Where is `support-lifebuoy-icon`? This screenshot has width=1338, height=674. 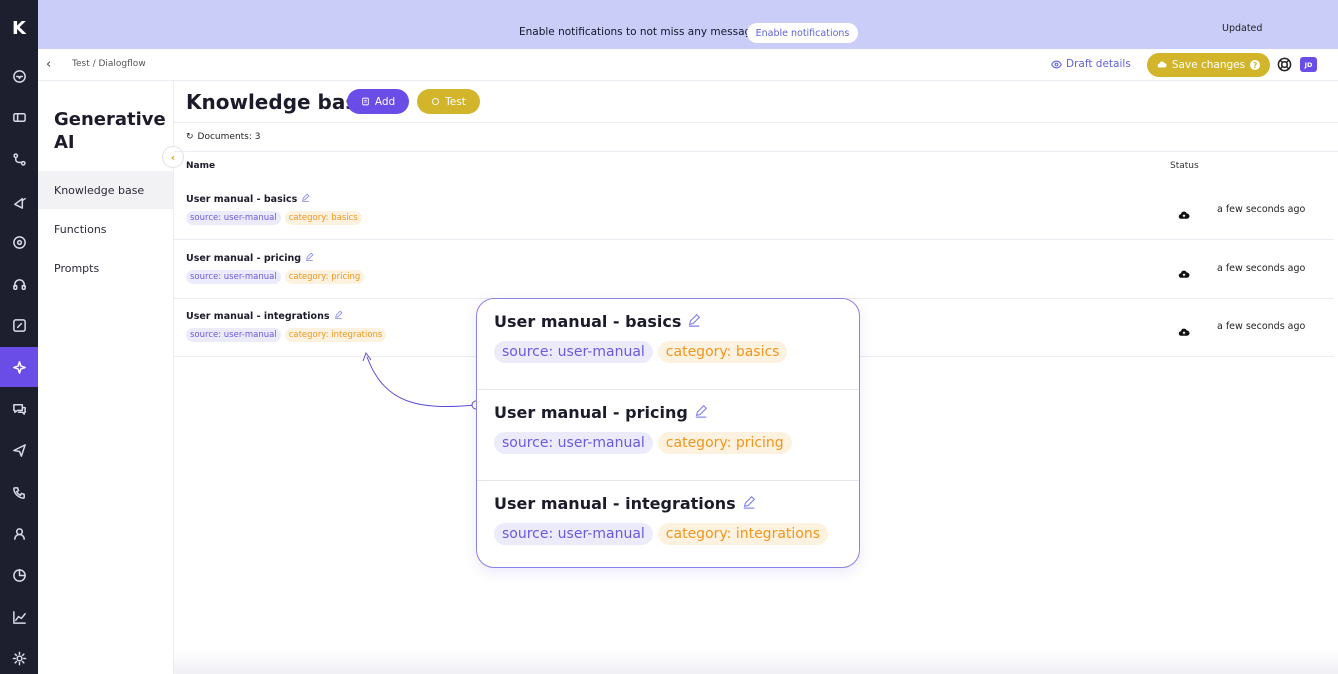 support-lifebuoy-icon is located at coordinates (1284, 64).